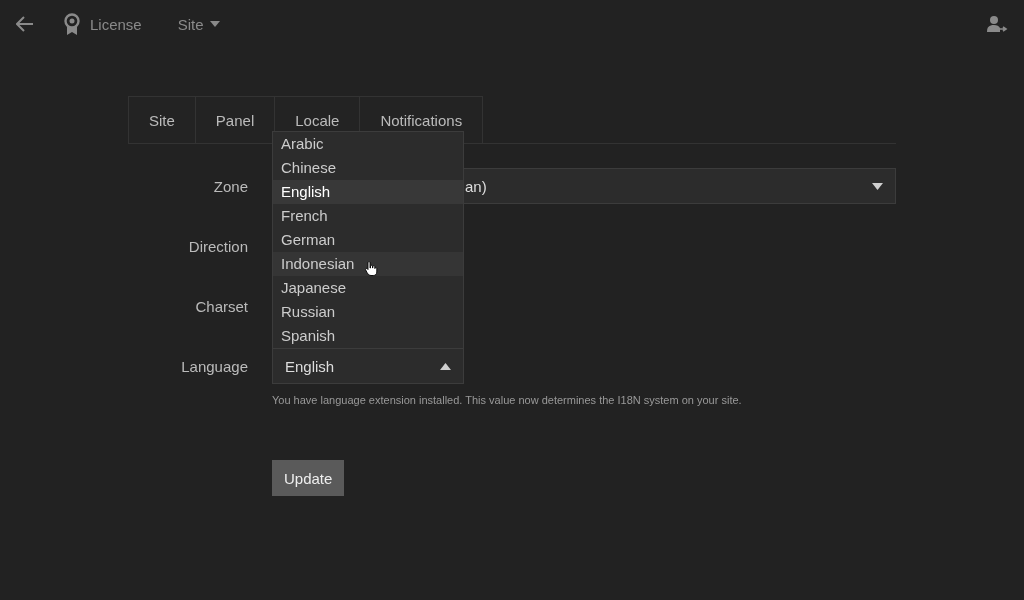 Image resolution: width=1024 pixels, height=600 pixels. I want to click on tab: Site, so click(162, 120).